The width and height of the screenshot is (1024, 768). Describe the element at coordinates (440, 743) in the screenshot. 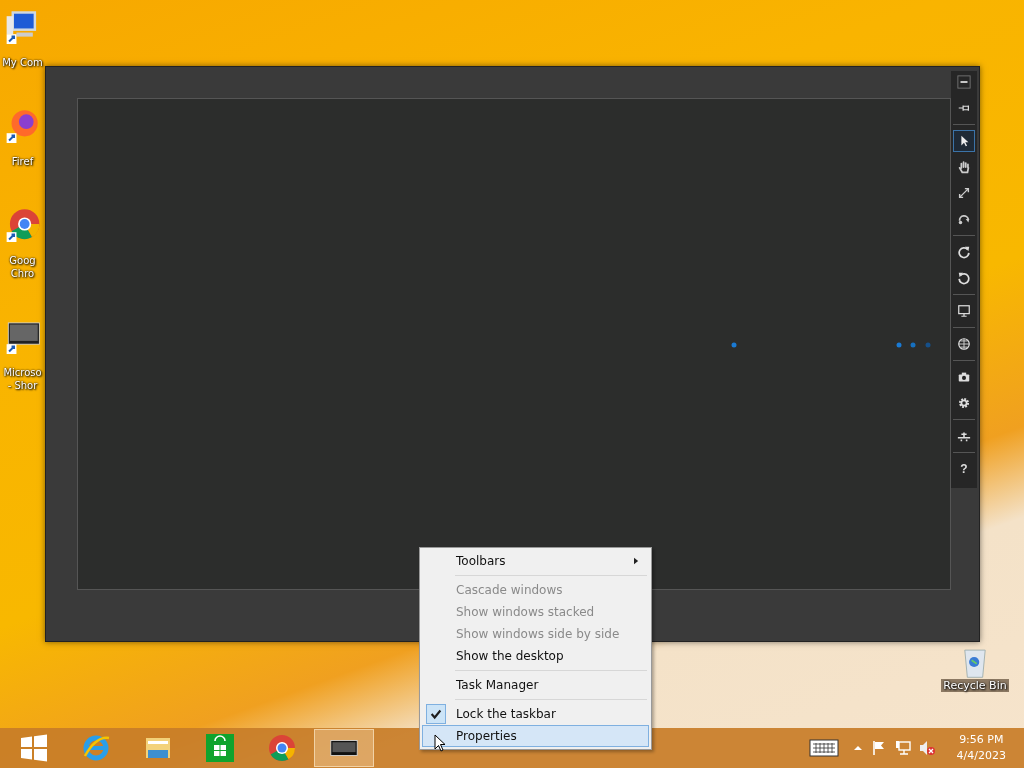

I see `mouse-cursor-icon` at that location.